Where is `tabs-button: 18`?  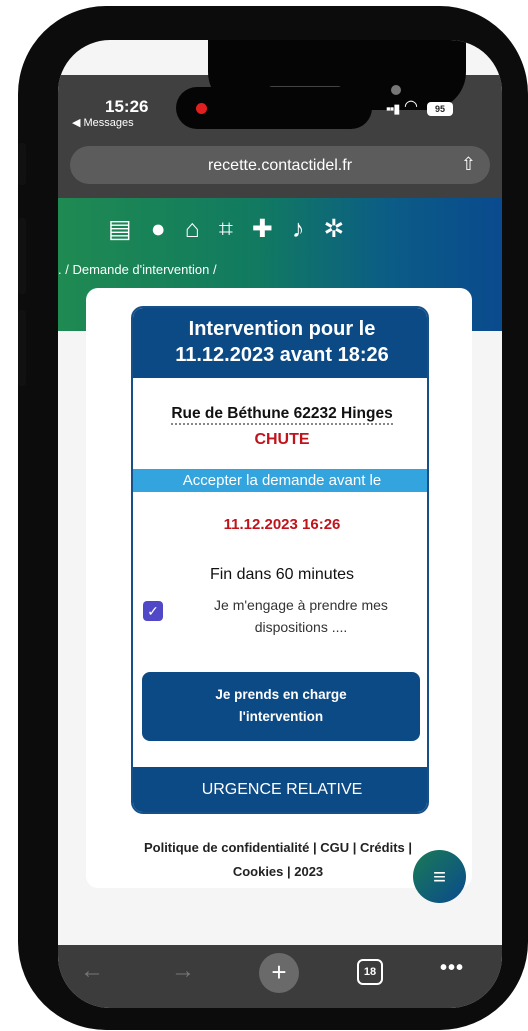 tabs-button: 18 is located at coordinates (370, 972).